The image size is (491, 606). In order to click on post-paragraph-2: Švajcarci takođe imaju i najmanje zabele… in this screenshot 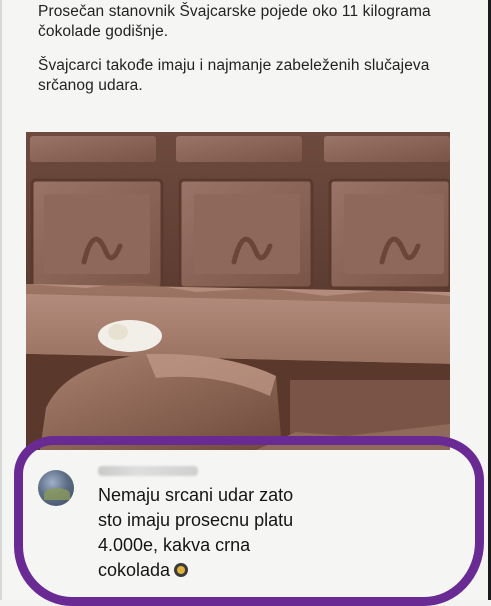, I will do `click(234, 75)`.